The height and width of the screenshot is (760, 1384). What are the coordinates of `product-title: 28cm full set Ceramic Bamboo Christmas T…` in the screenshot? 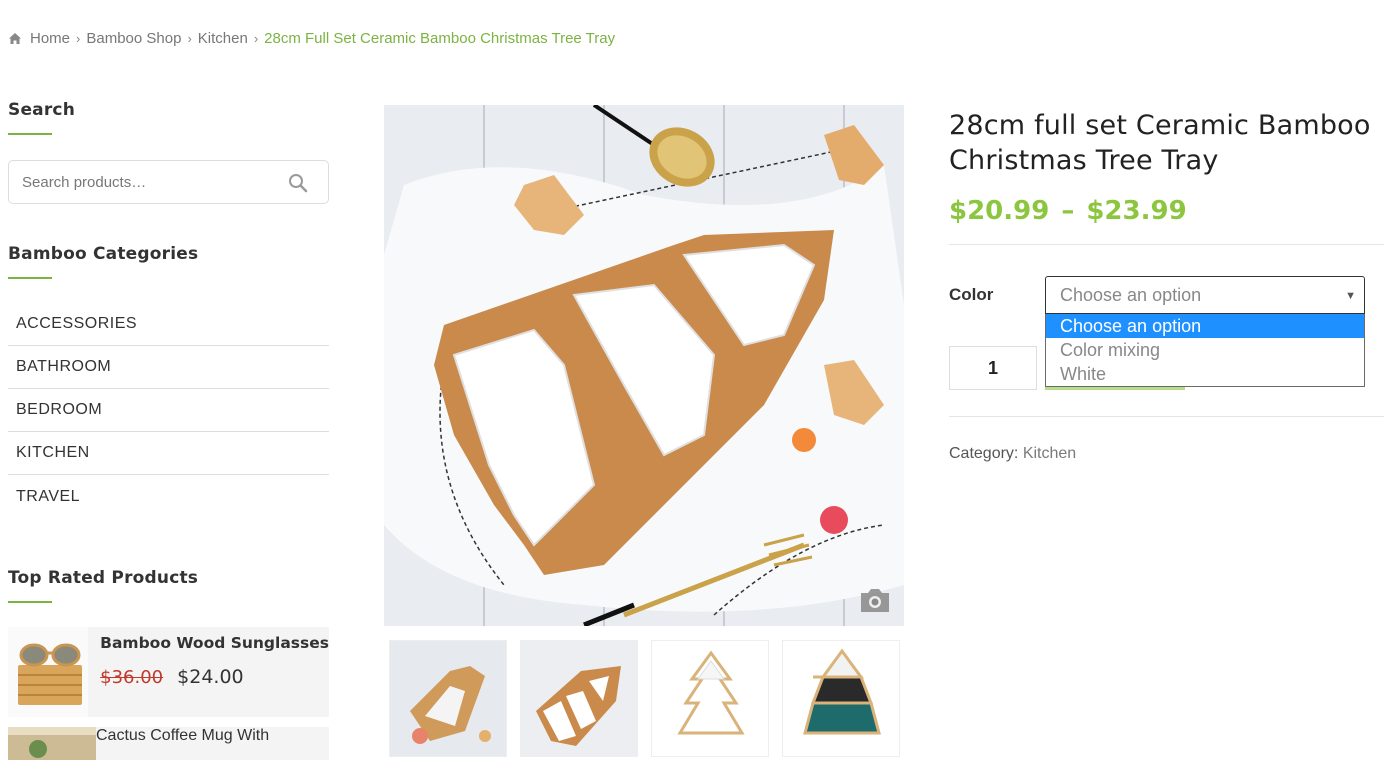 It's located at (1160, 143).